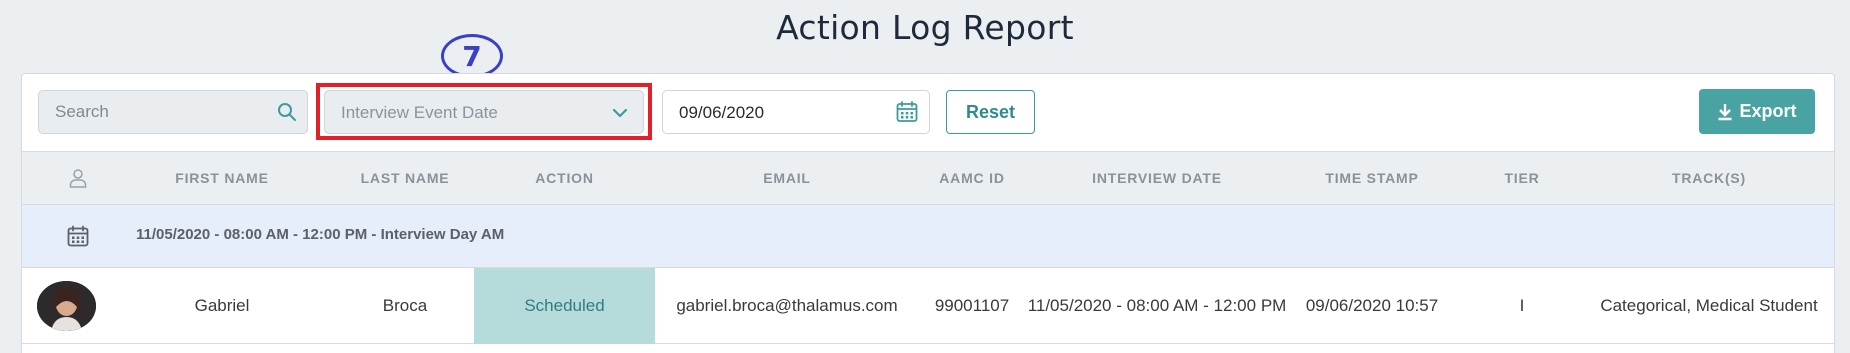 This screenshot has width=1850, height=353. What do you see at coordinates (154, 112) in the screenshot?
I see `search-input` at bounding box center [154, 112].